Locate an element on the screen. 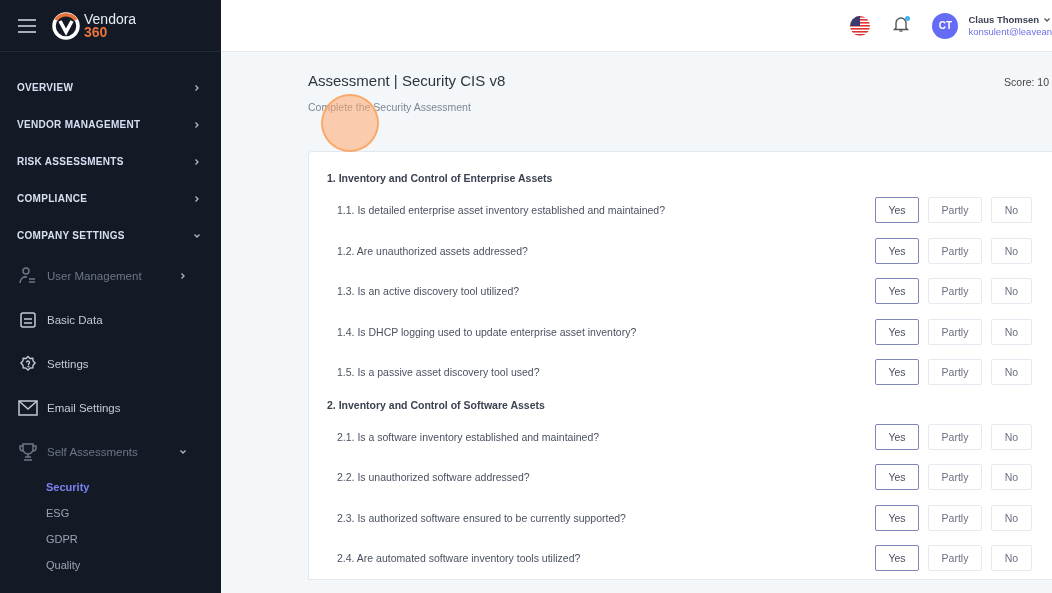 The image size is (1052, 593). question-text: 2.4. Are automated software inventory tools utilized? is located at coordinates (459, 558).